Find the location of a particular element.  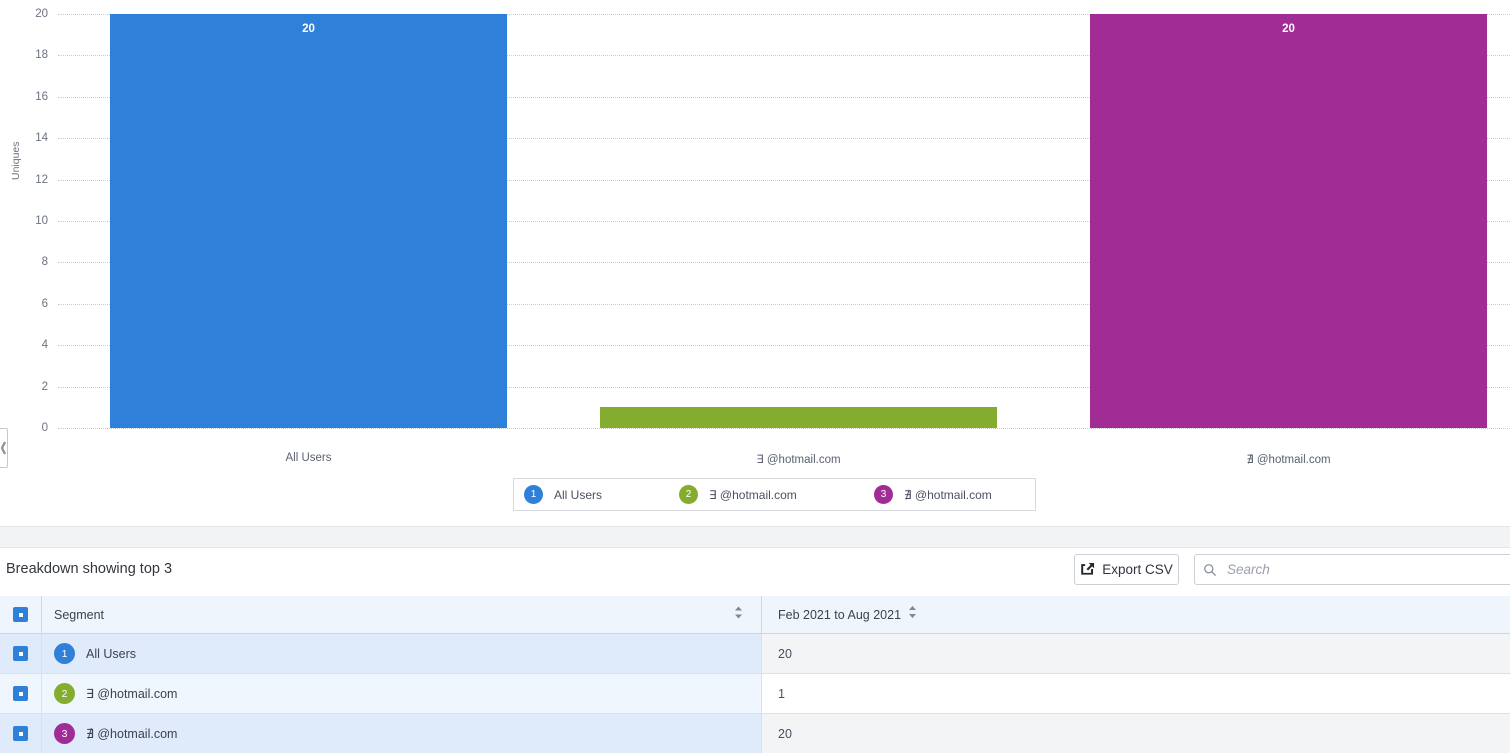

y-axis-tick: 10 is located at coordinates (41, 221).